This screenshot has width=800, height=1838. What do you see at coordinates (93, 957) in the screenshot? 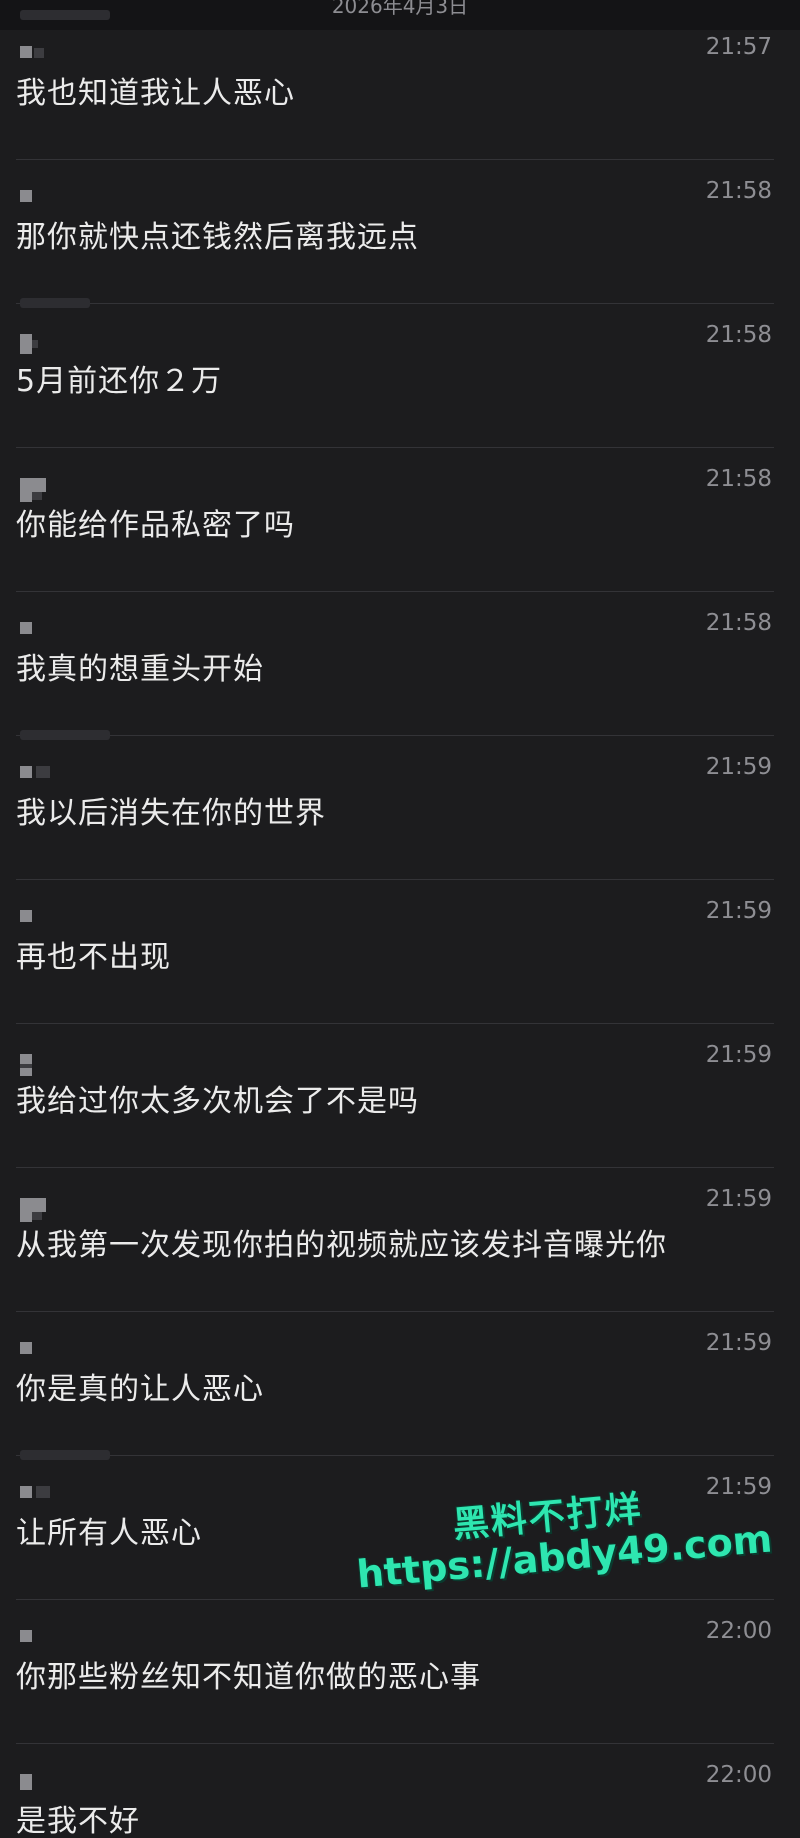
I see `message-text: 再也不出现` at bounding box center [93, 957].